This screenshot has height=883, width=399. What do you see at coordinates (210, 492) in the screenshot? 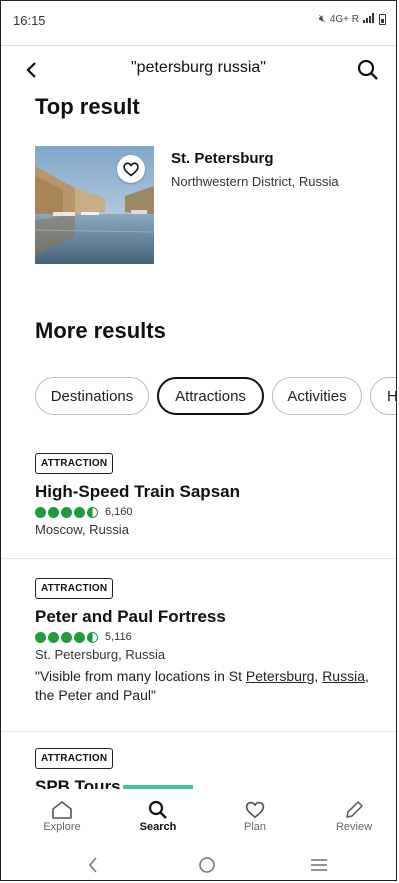
I see `result-title: High-Speed Train Sapsan` at bounding box center [210, 492].